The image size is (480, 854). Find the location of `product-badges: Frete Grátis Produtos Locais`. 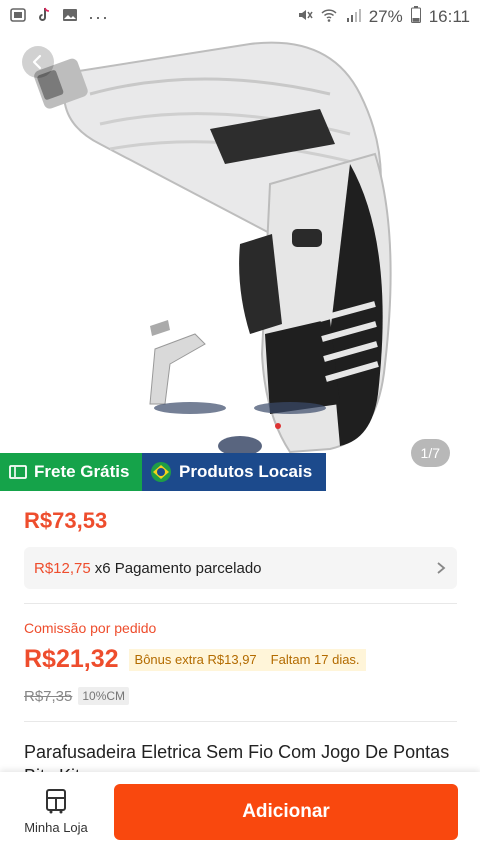

product-badges: Frete Grátis Produtos Locais is located at coordinates (163, 472).